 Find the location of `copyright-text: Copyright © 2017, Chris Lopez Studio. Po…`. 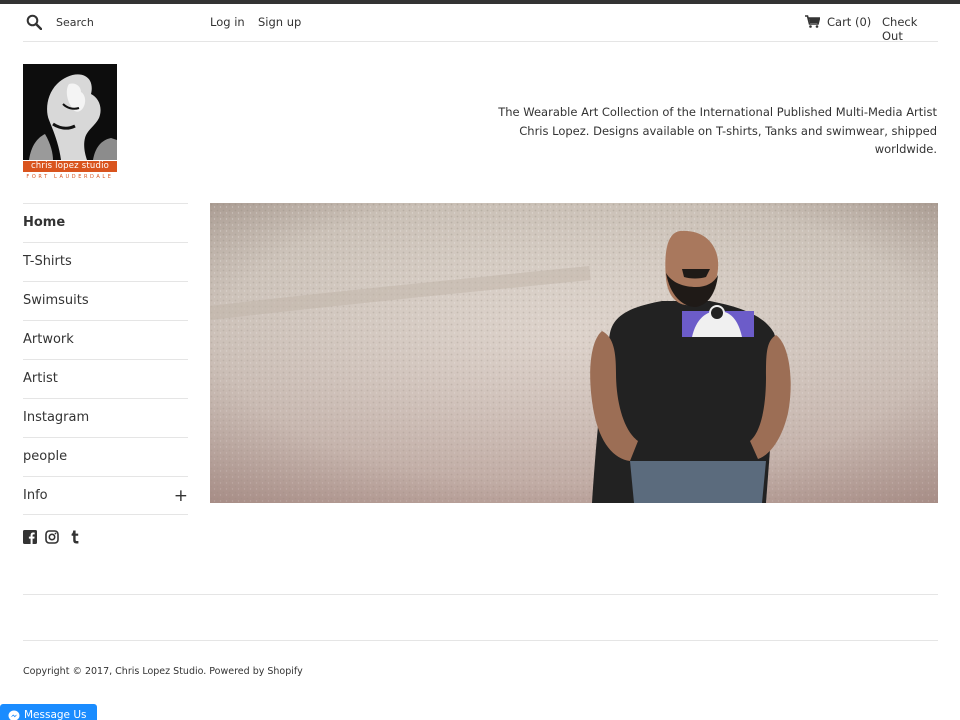

copyright-text: Copyright © 2017, Chris Lopez Studio. Po… is located at coordinates (163, 671).